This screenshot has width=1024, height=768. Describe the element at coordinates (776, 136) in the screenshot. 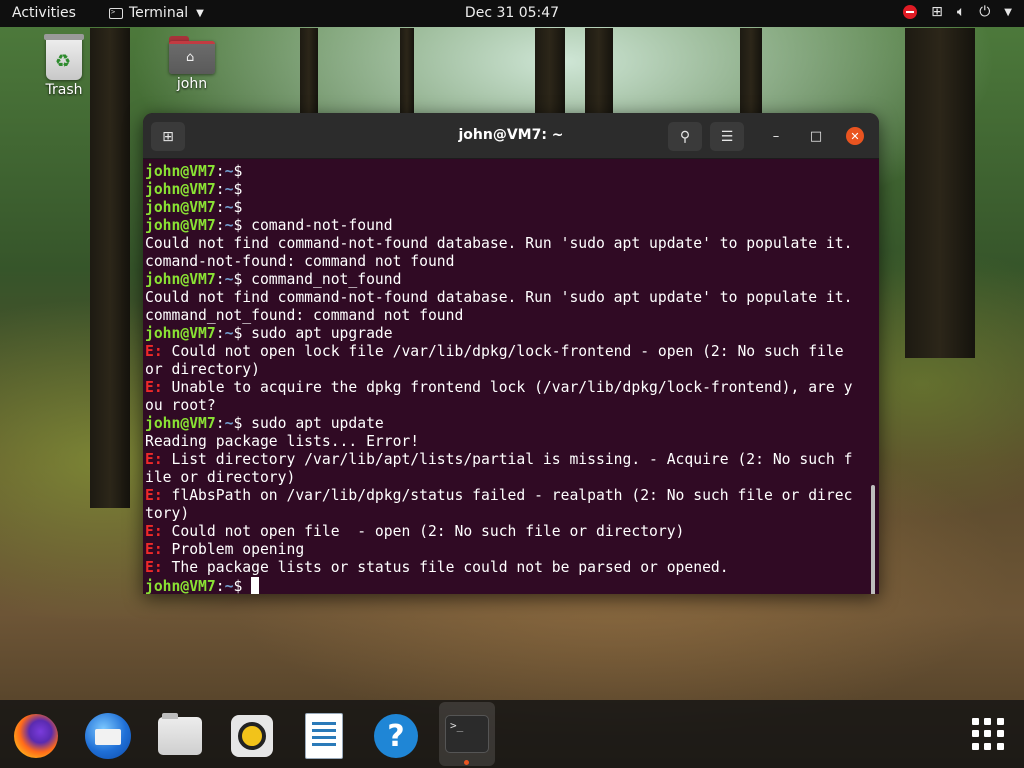

I see `minimize-button: –` at that location.